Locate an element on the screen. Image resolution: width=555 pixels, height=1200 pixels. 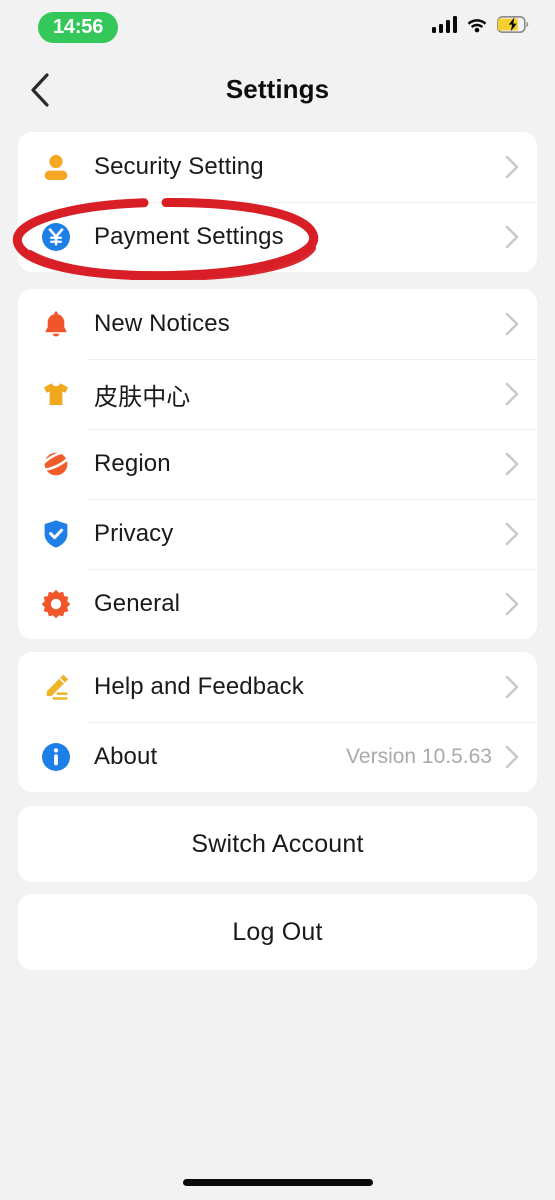
settings-row-label: About is located at coordinates (126, 756).